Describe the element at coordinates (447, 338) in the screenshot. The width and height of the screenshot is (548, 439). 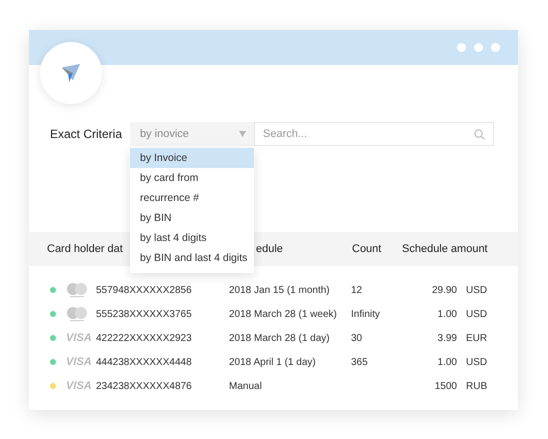
I see `table-cell-text: 3.99` at that location.